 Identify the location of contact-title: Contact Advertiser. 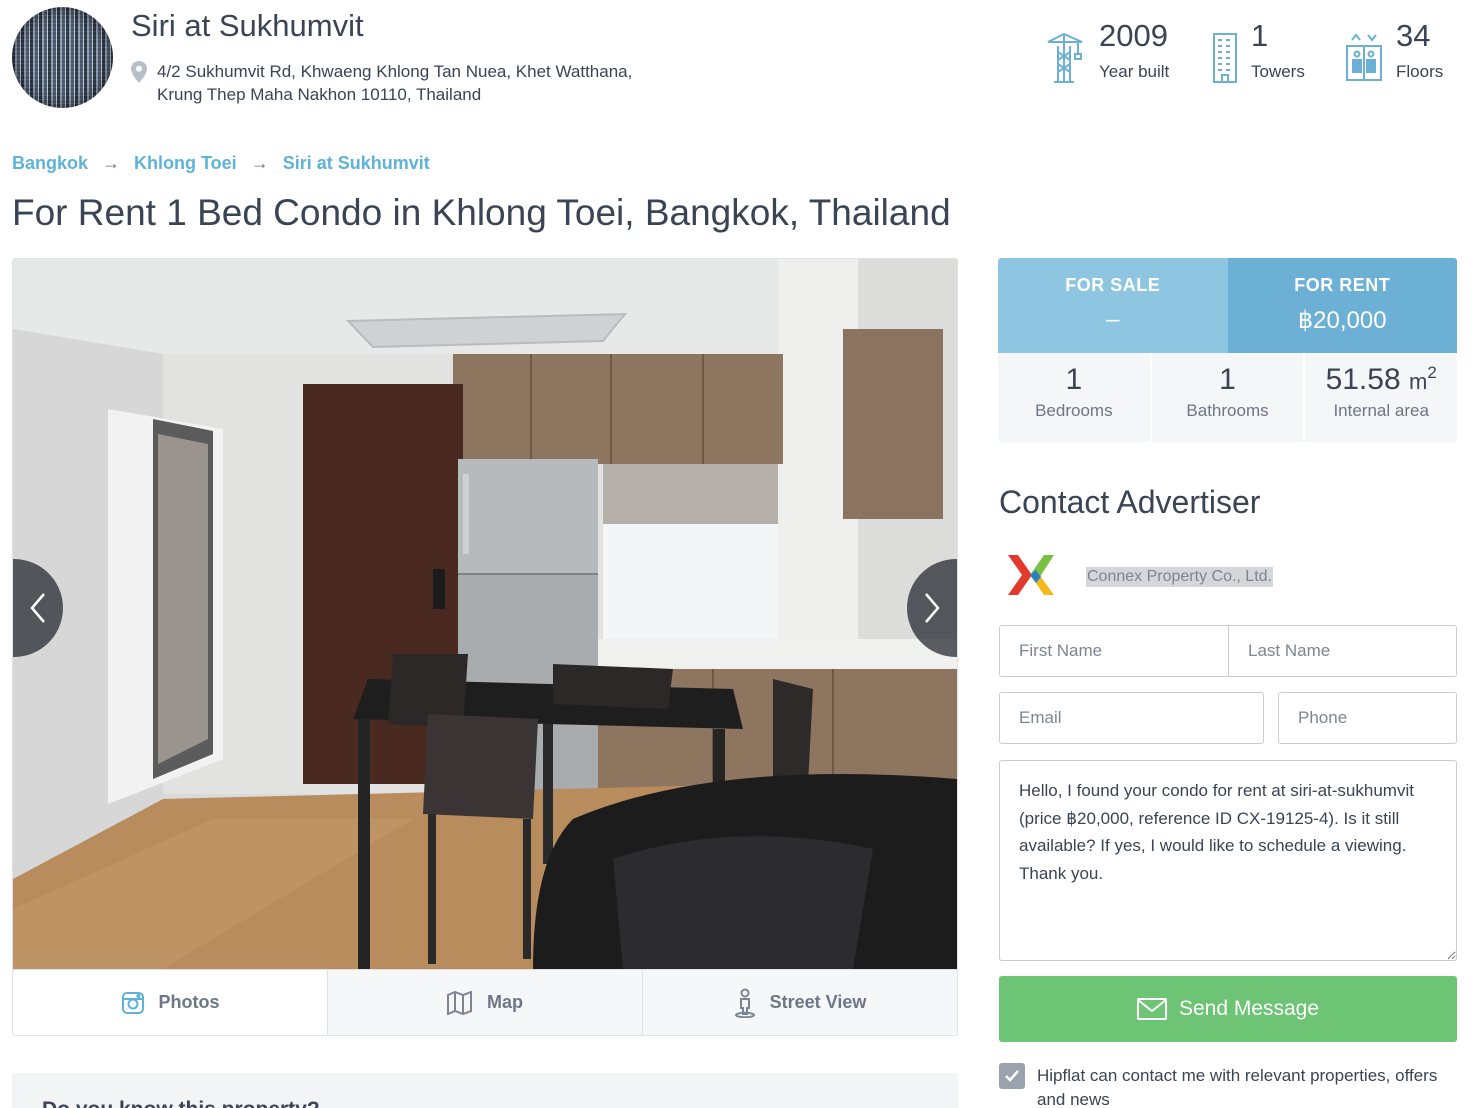
(1130, 502).